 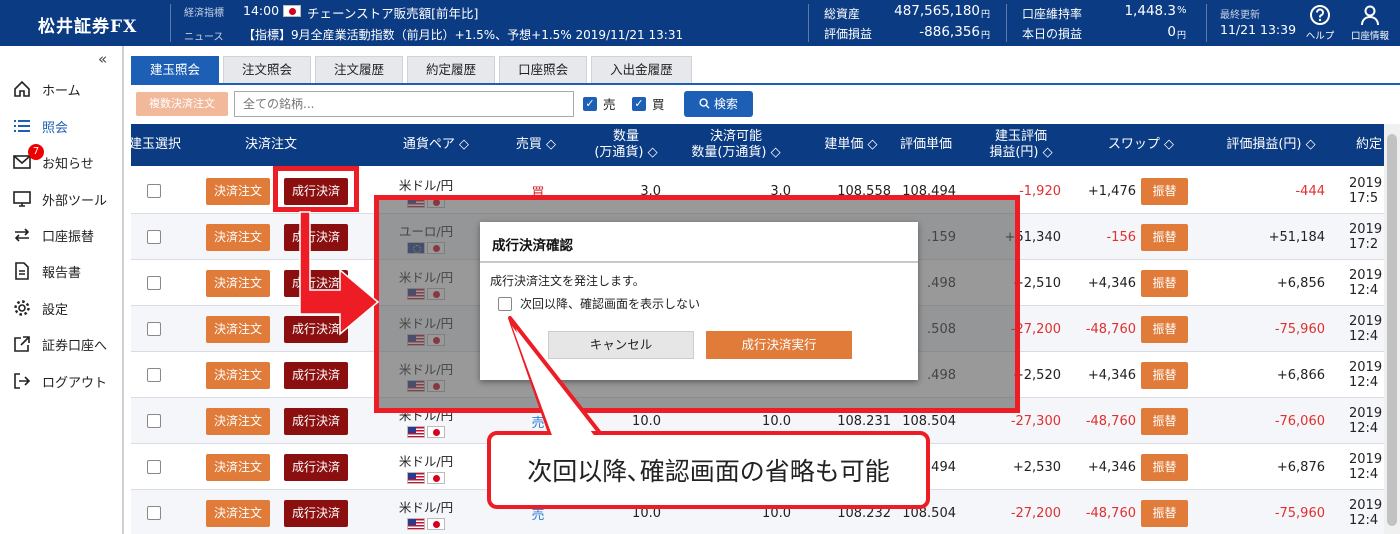 I want to click on callout-pointer-fill, so click(x=554, y=382).